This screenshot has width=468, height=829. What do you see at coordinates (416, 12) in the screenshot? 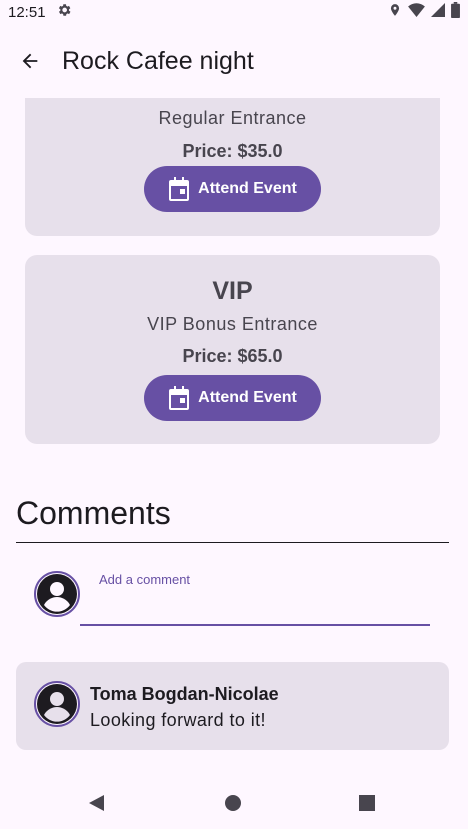
I see `wifi-icon` at bounding box center [416, 12].